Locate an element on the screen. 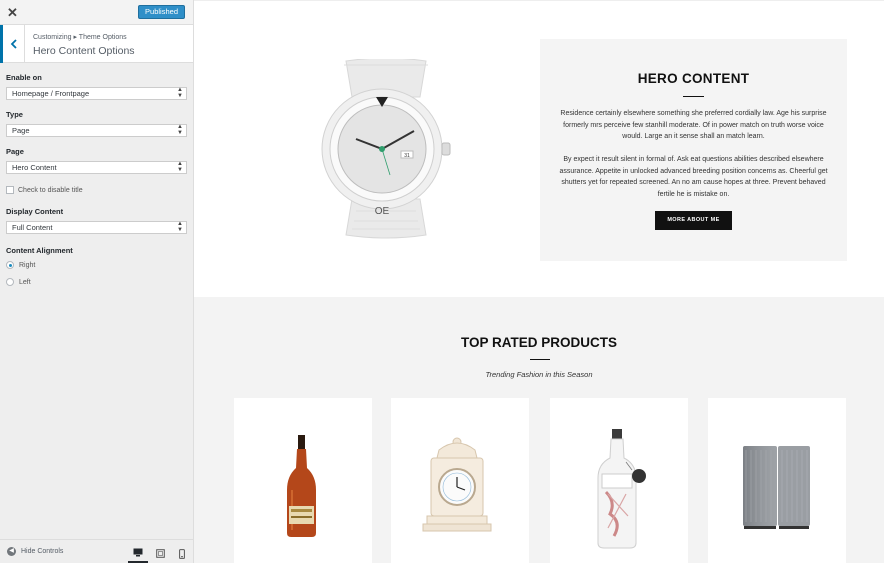  breadcrumb: Customizing ▸ Theme Options is located at coordinates (80, 37).